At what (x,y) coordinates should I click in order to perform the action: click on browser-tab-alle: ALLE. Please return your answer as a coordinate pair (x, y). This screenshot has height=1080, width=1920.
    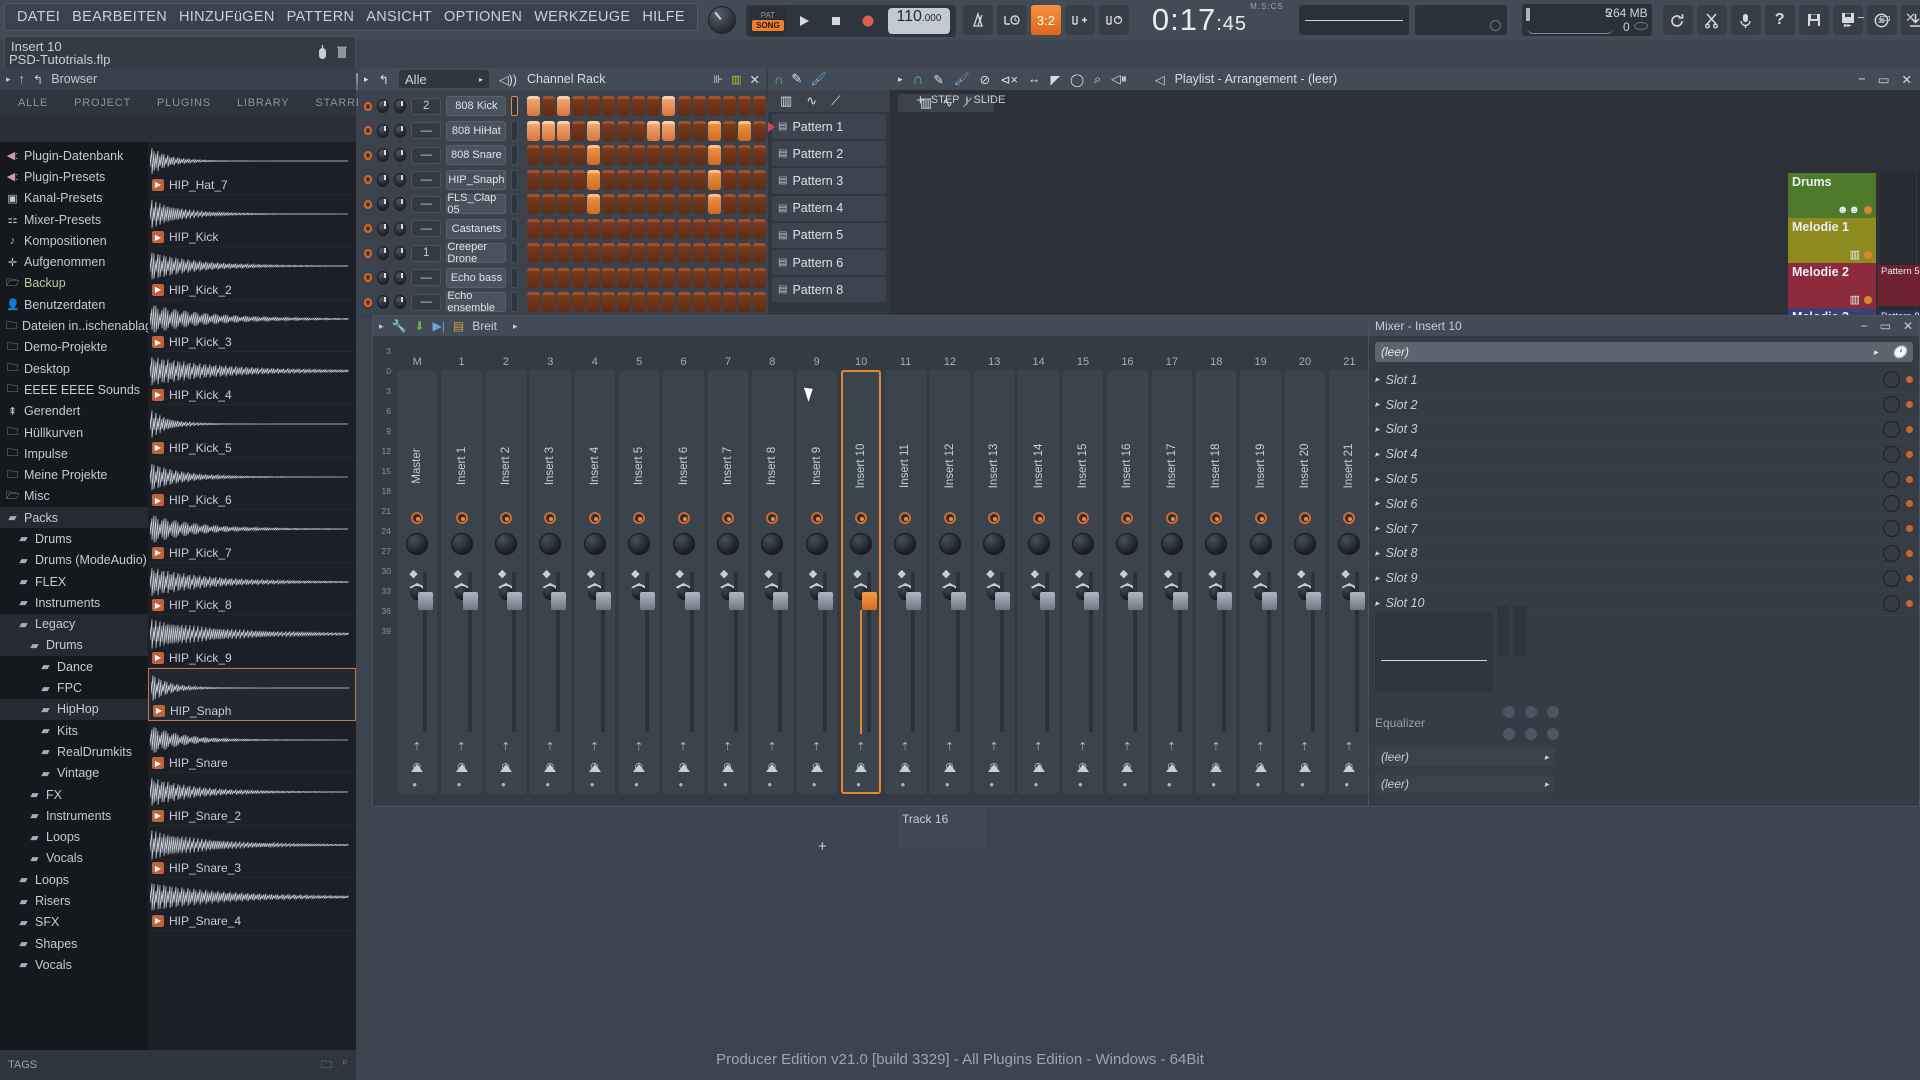
    Looking at the image, I should click on (33, 103).